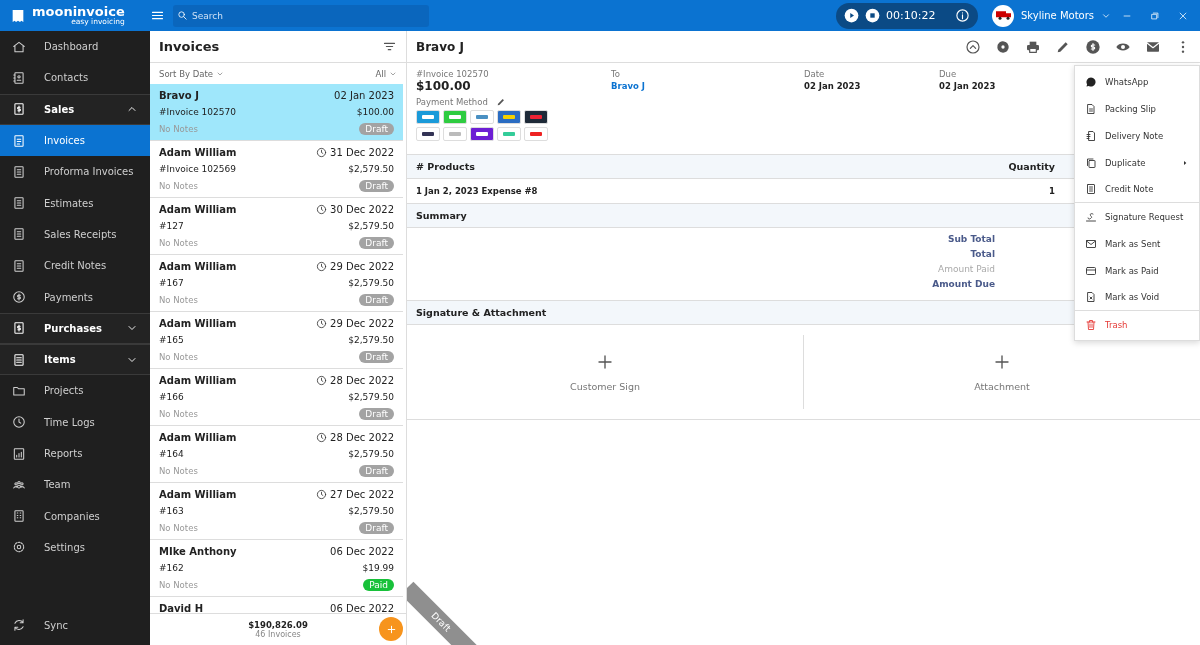 This screenshot has width=1200, height=645. Describe the element at coordinates (75, 391) in the screenshot. I see `sidebar-item: Projects` at that location.